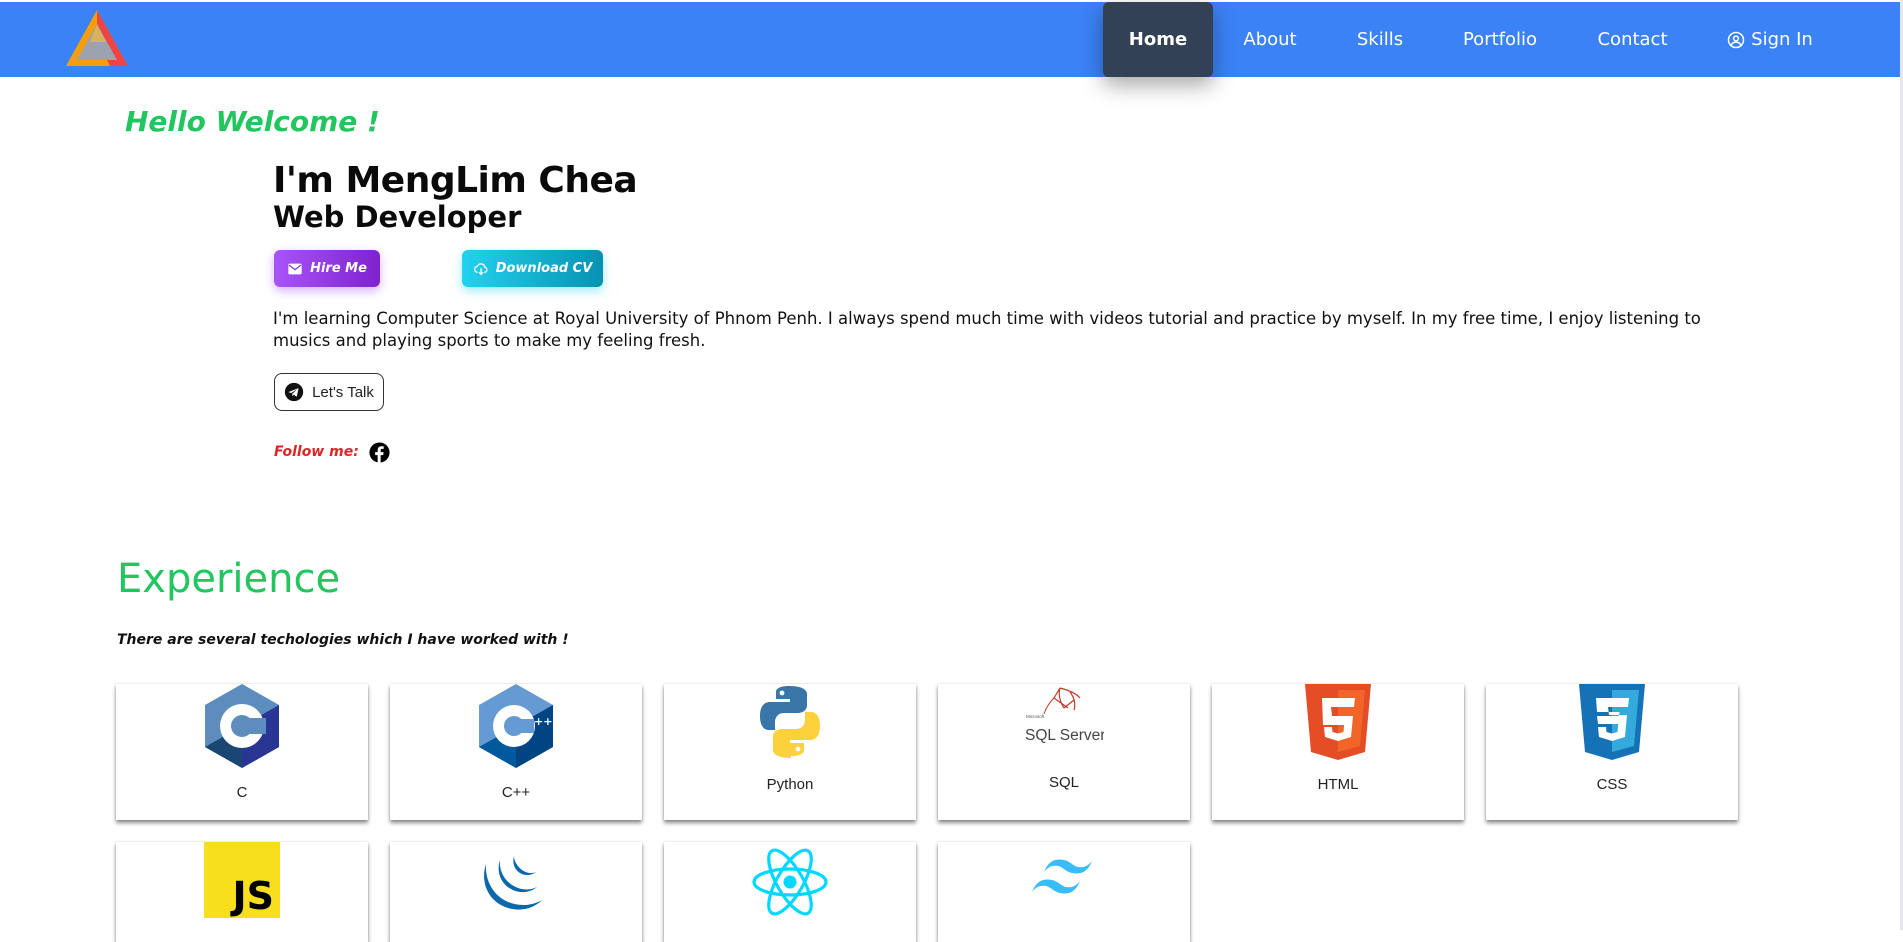  Describe the element at coordinates (252, 121) in the screenshot. I see `welcome-heading: Hello Welcome !` at that location.